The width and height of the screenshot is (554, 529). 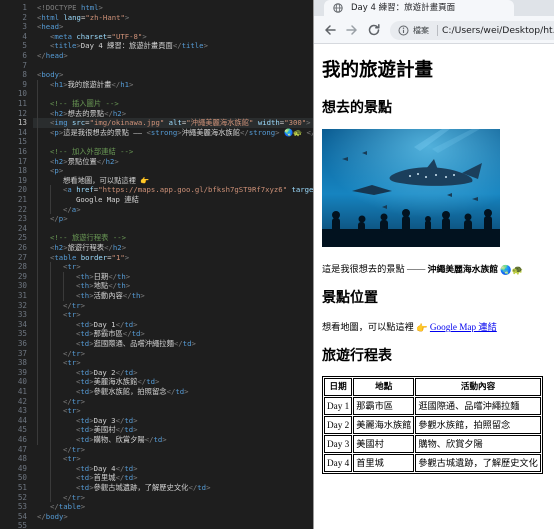 What do you see at coordinates (330, 30) in the screenshot?
I see `back-arrow-icon` at bounding box center [330, 30].